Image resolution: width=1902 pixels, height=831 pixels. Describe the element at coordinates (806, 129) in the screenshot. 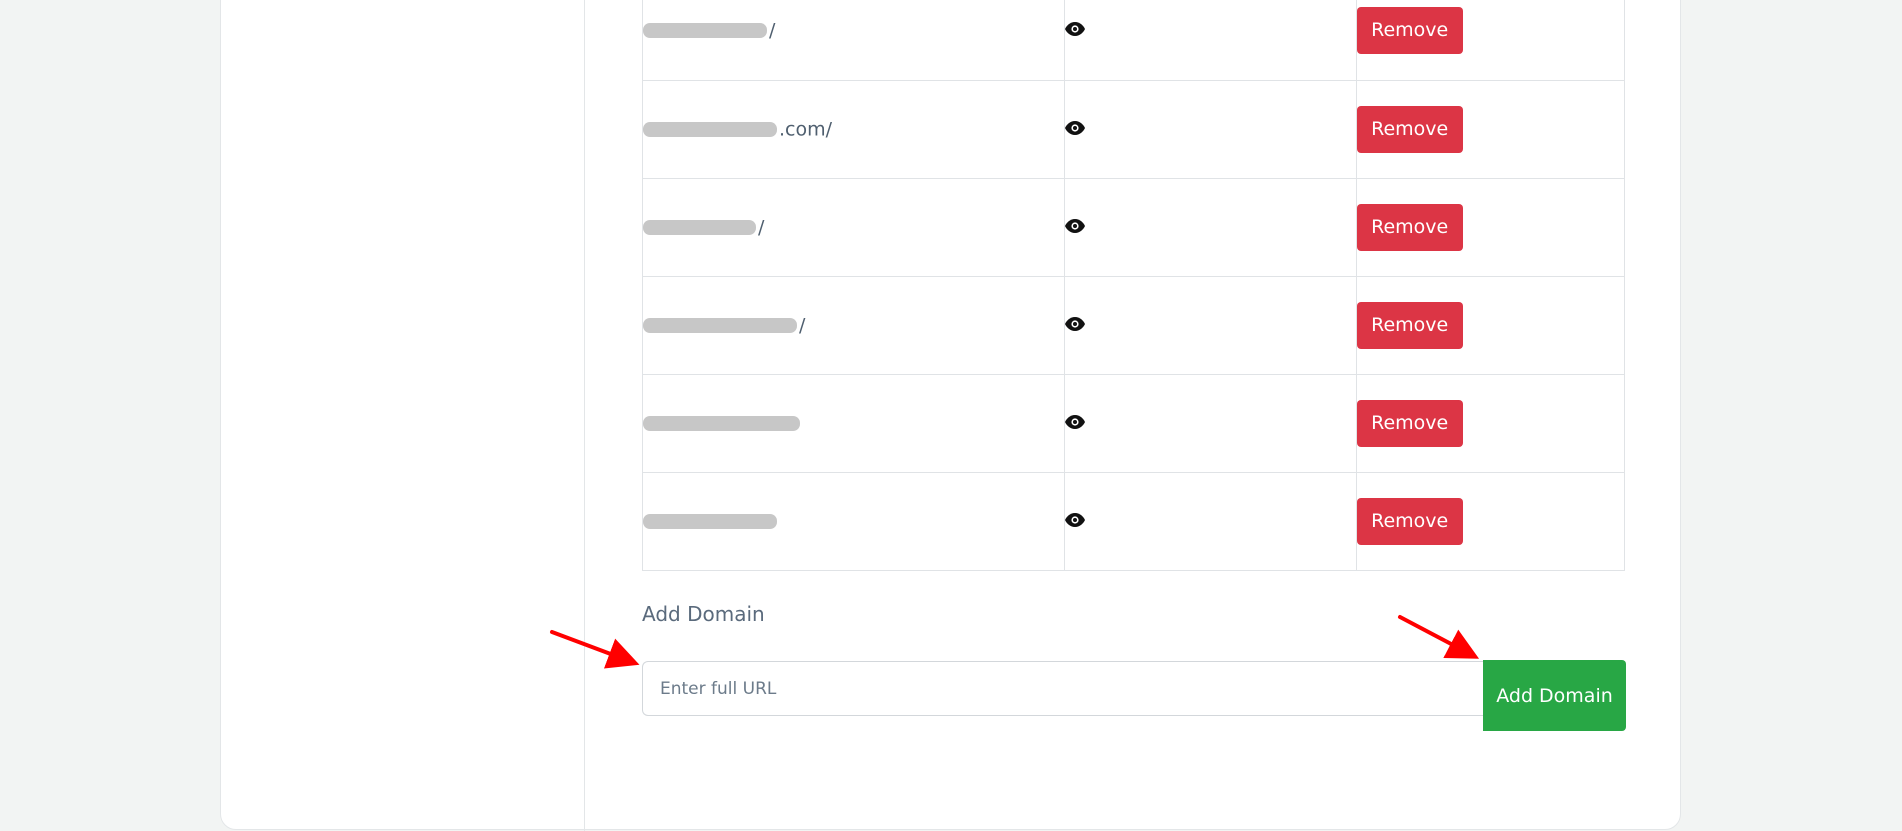

I see `domain-text: .com/` at that location.